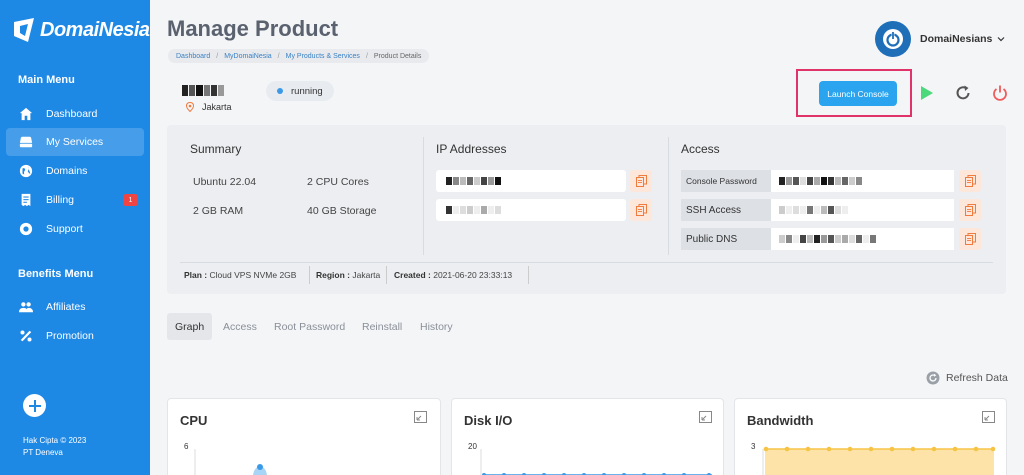 The height and width of the screenshot is (475, 1024). Describe the element at coordinates (858, 93) in the screenshot. I see `launch-console-button: Launch Console` at that location.